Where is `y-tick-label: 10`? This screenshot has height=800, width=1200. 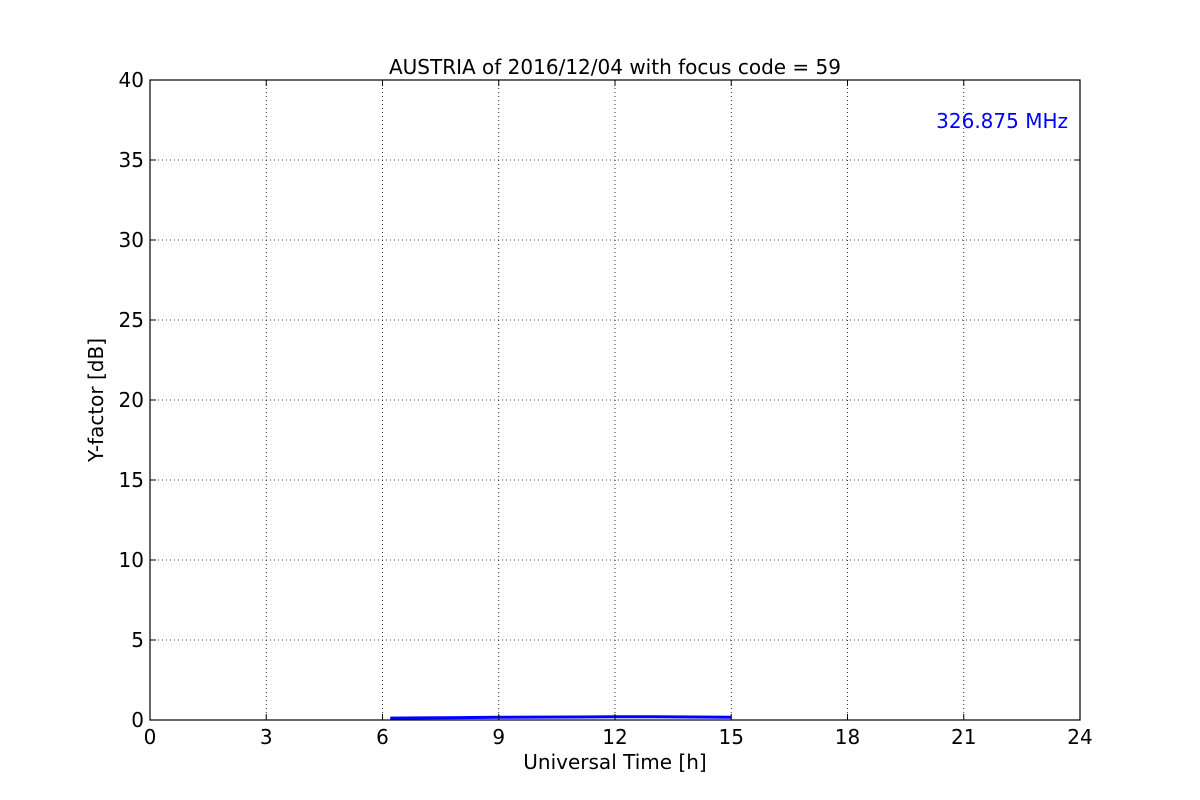
y-tick-label: 10 is located at coordinates (131, 560).